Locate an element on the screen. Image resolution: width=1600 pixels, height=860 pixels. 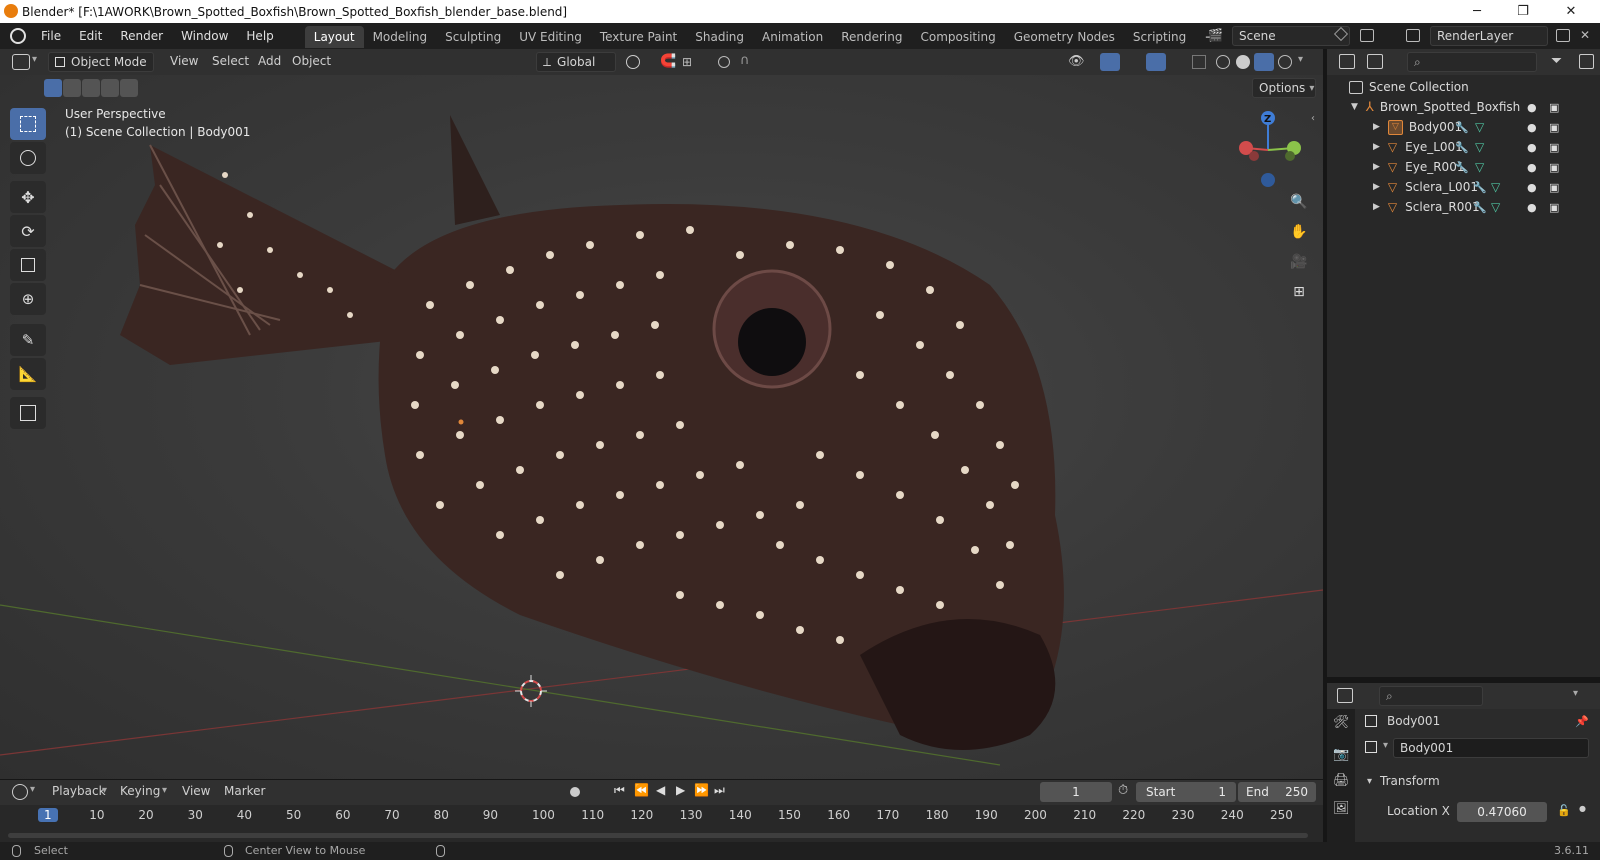
view-layer-field: RenderLayer is located at coordinates (1489, 36).